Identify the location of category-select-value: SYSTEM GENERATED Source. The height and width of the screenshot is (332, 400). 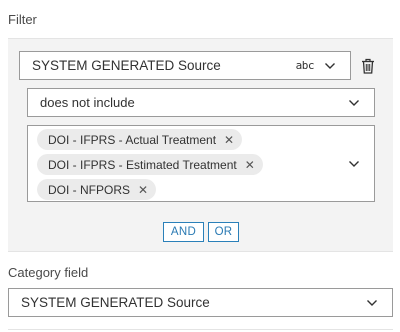
(115, 302).